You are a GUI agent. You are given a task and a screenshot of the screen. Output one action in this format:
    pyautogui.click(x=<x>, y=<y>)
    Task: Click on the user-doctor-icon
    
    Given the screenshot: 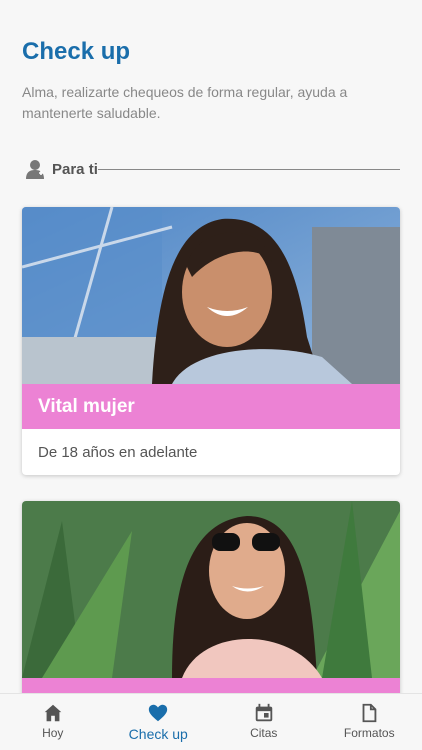 What is the action you would take?
    pyautogui.click(x=35, y=169)
    